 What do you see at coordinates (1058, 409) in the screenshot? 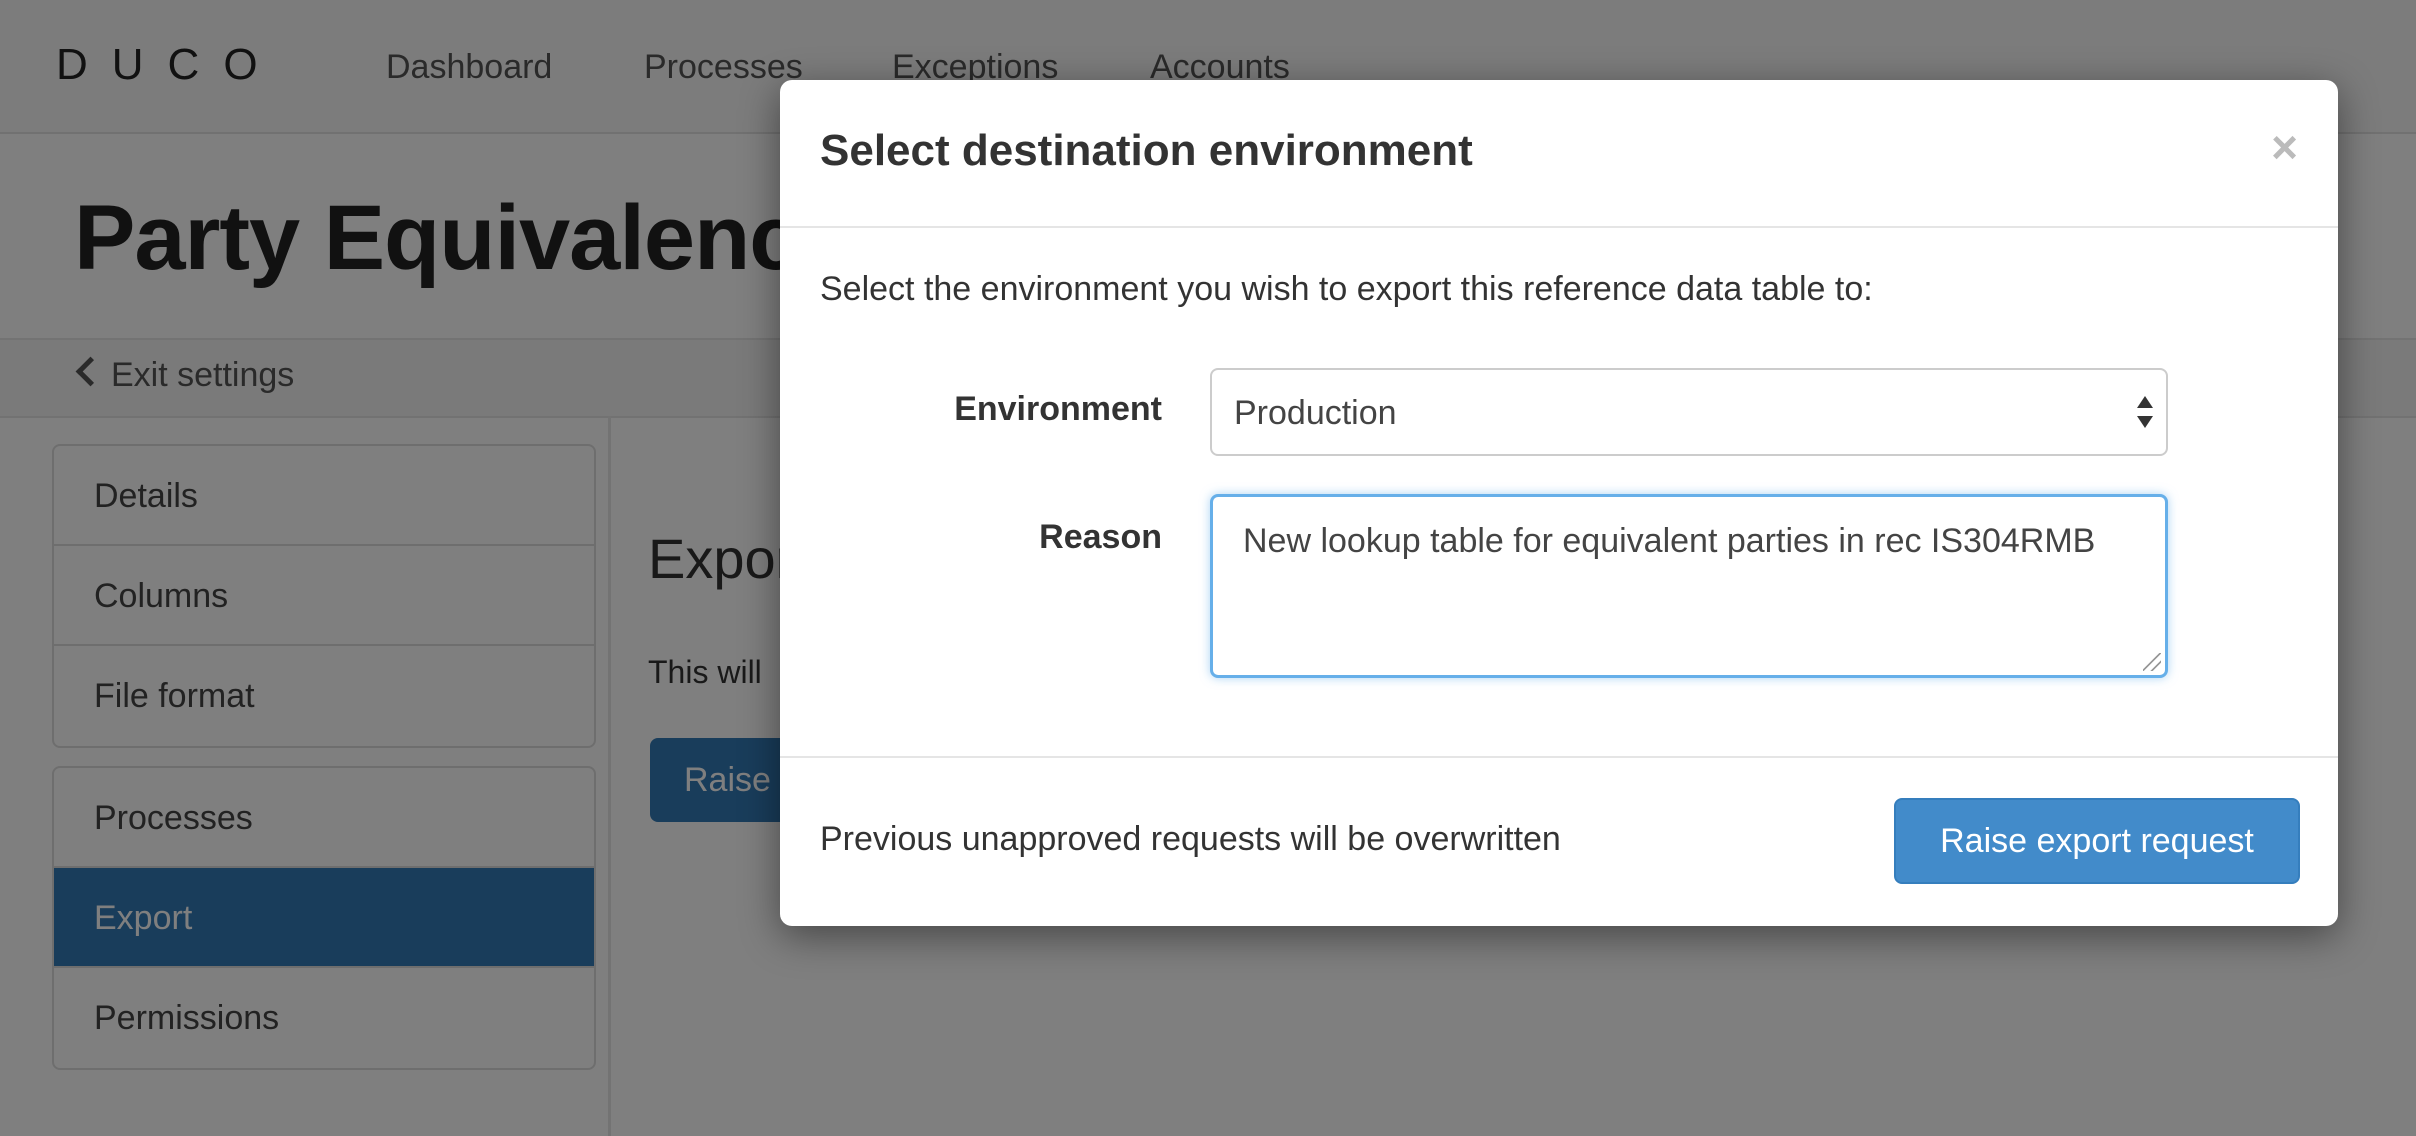
I see `environment-label: Environment` at bounding box center [1058, 409].